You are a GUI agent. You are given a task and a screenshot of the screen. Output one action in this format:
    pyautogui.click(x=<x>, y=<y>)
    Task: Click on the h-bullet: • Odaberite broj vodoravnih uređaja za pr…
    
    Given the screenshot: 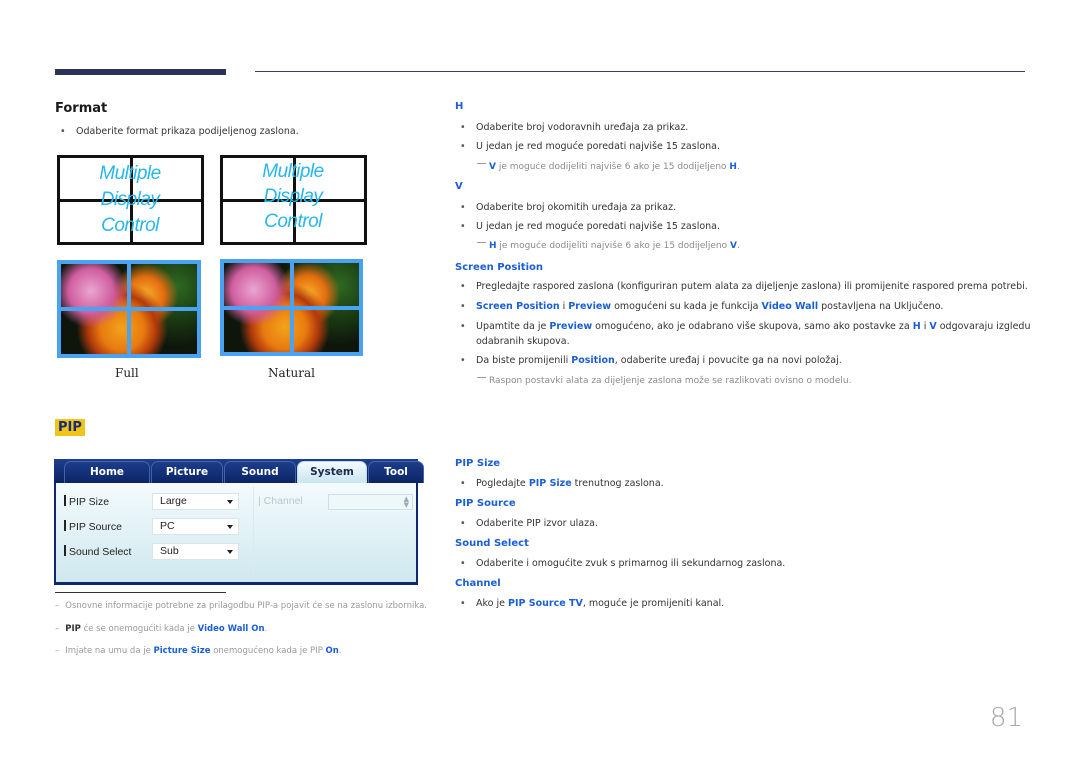 What is the action you would take?
    pyautogui.click(x=574, y=127)
    